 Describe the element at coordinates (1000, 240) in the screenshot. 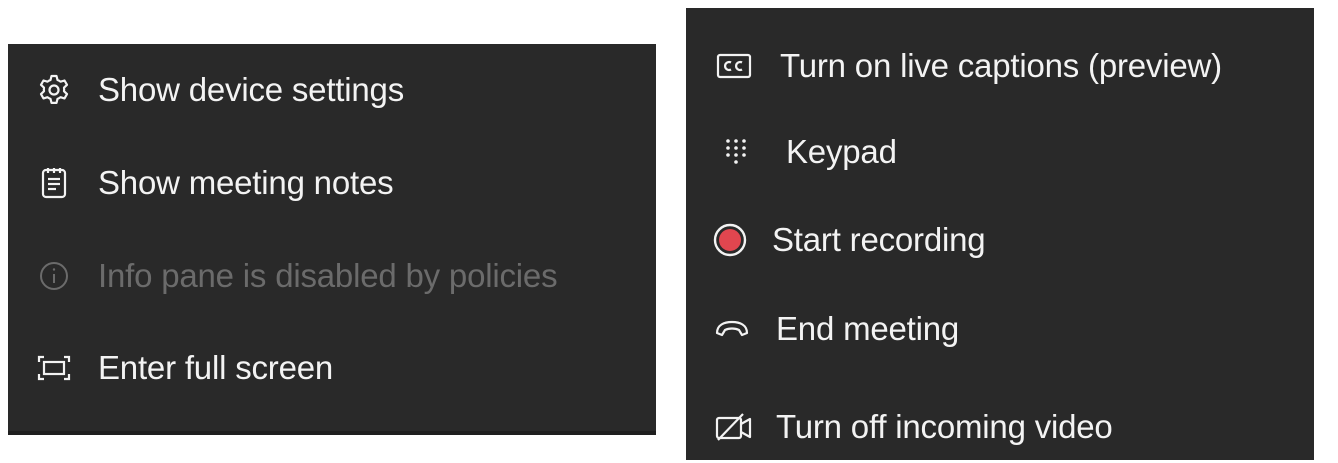

I see `start-recording-item: Start recording` at that location.